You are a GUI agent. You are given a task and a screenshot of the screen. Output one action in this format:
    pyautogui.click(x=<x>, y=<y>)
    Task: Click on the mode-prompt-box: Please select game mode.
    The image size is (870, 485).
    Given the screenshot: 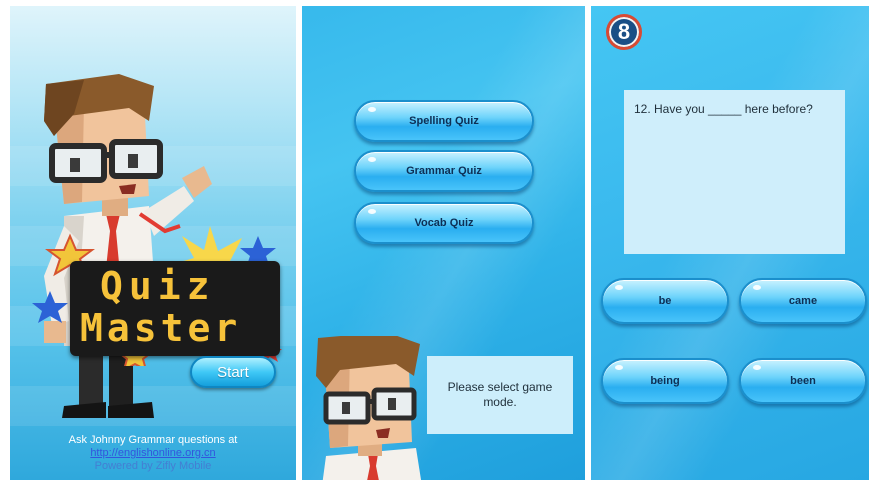 What is the action you would take?
    pyautogui.click(x=500, y=395)
    